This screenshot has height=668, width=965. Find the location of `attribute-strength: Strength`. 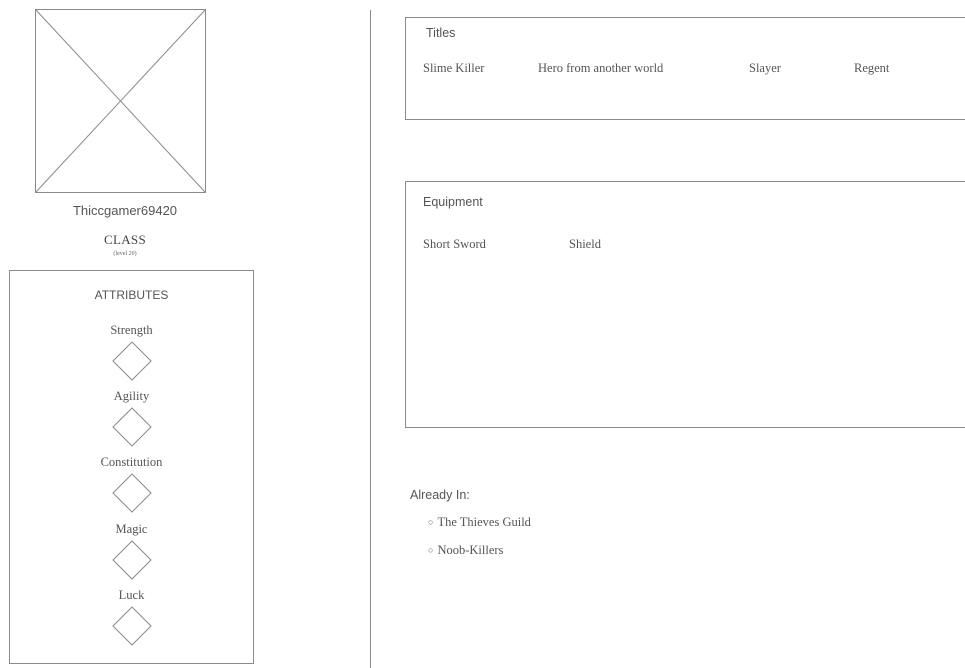

attribute-strength: Strength is located at coordinates (131, 351).